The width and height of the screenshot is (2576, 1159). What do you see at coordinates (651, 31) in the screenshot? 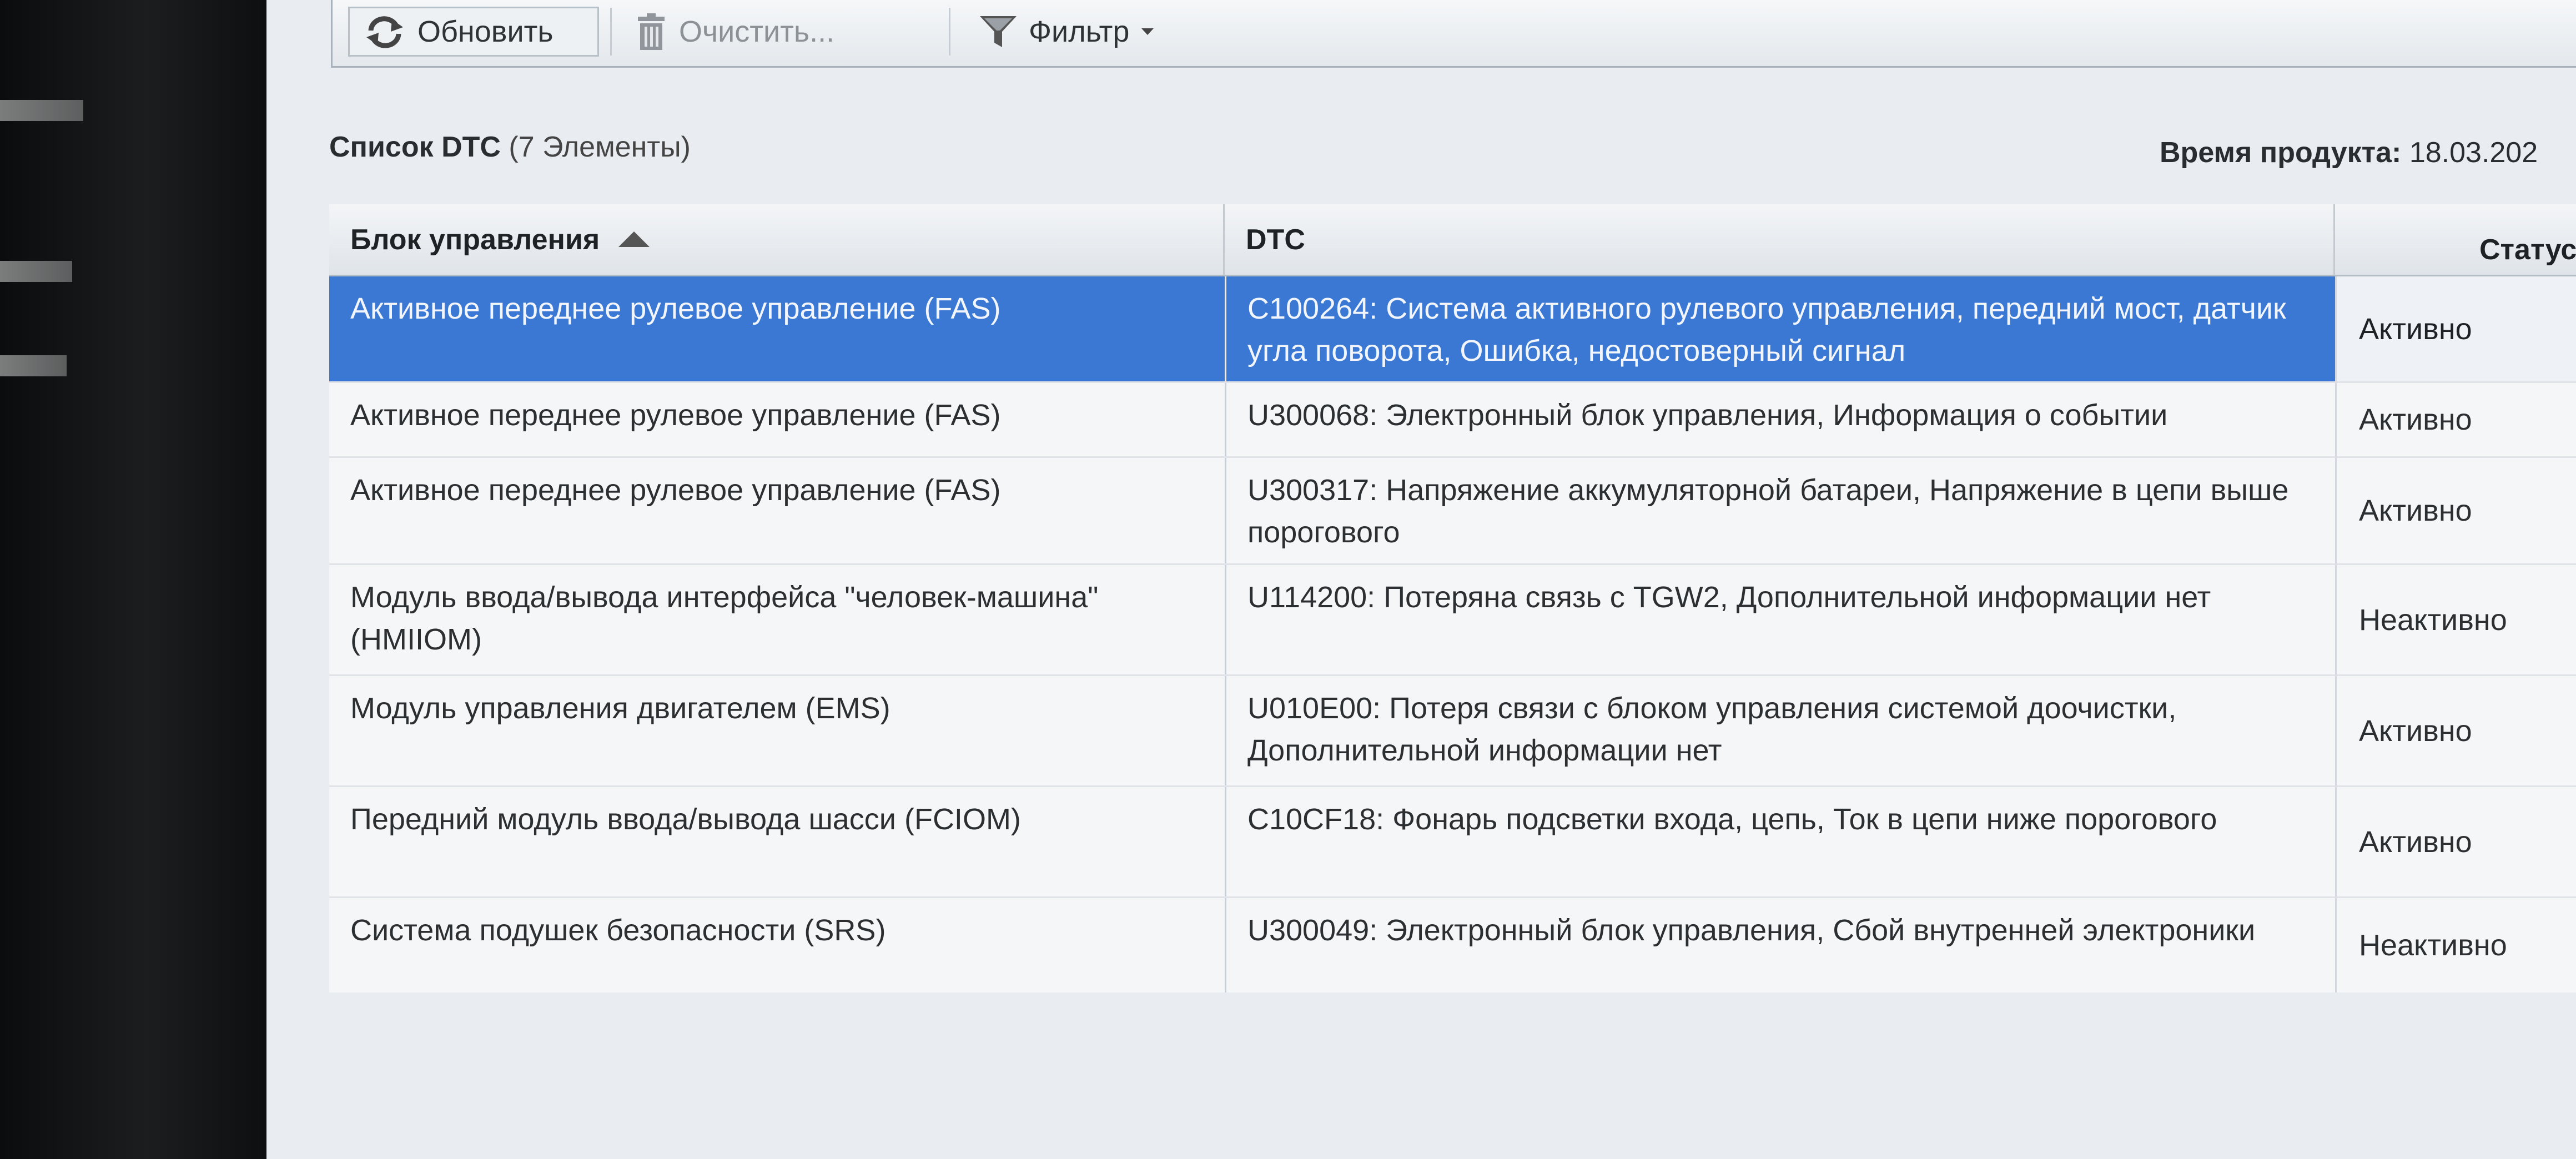
I see `trash-icon` at bounding box center [651, 31].